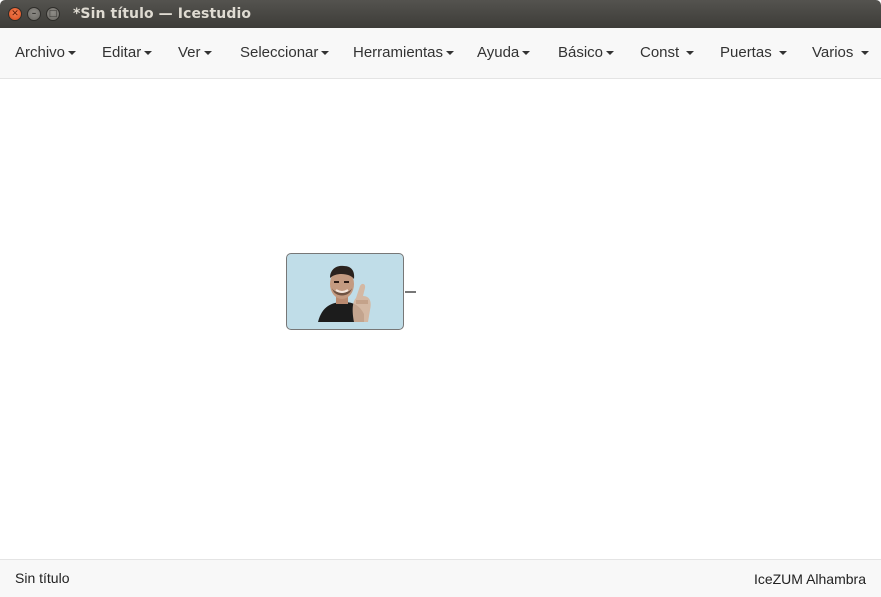 Image resolution: width=881 pixels, height=597 pixels. I want to click on menu-seleccionar: Seleccionar, so click(285, 53).